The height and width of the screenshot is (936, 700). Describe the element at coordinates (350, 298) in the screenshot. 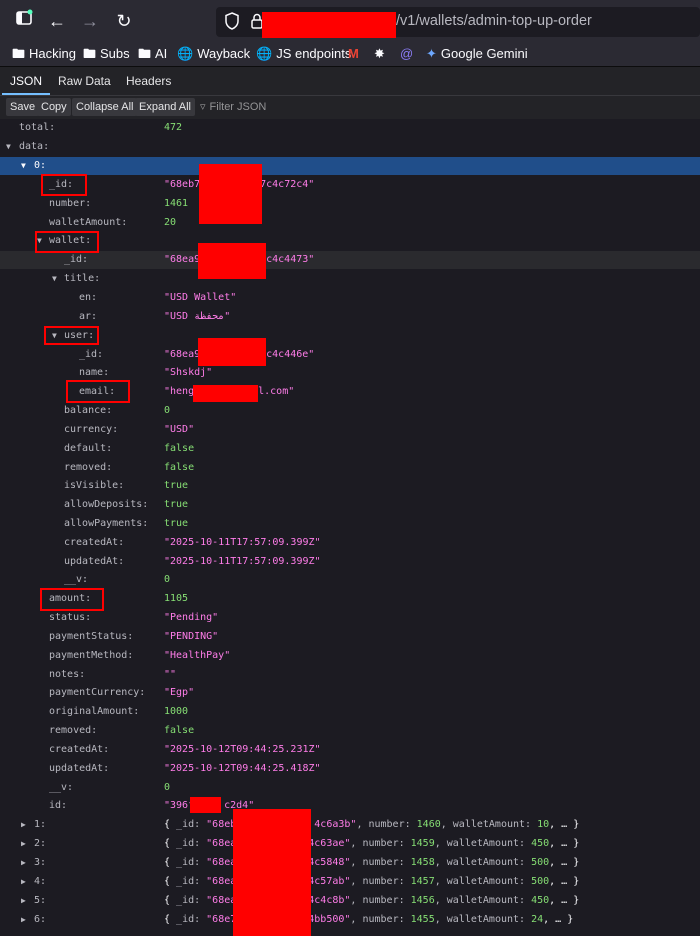

I see `json-row-title-en: en: "USD Wallet"` at that location.